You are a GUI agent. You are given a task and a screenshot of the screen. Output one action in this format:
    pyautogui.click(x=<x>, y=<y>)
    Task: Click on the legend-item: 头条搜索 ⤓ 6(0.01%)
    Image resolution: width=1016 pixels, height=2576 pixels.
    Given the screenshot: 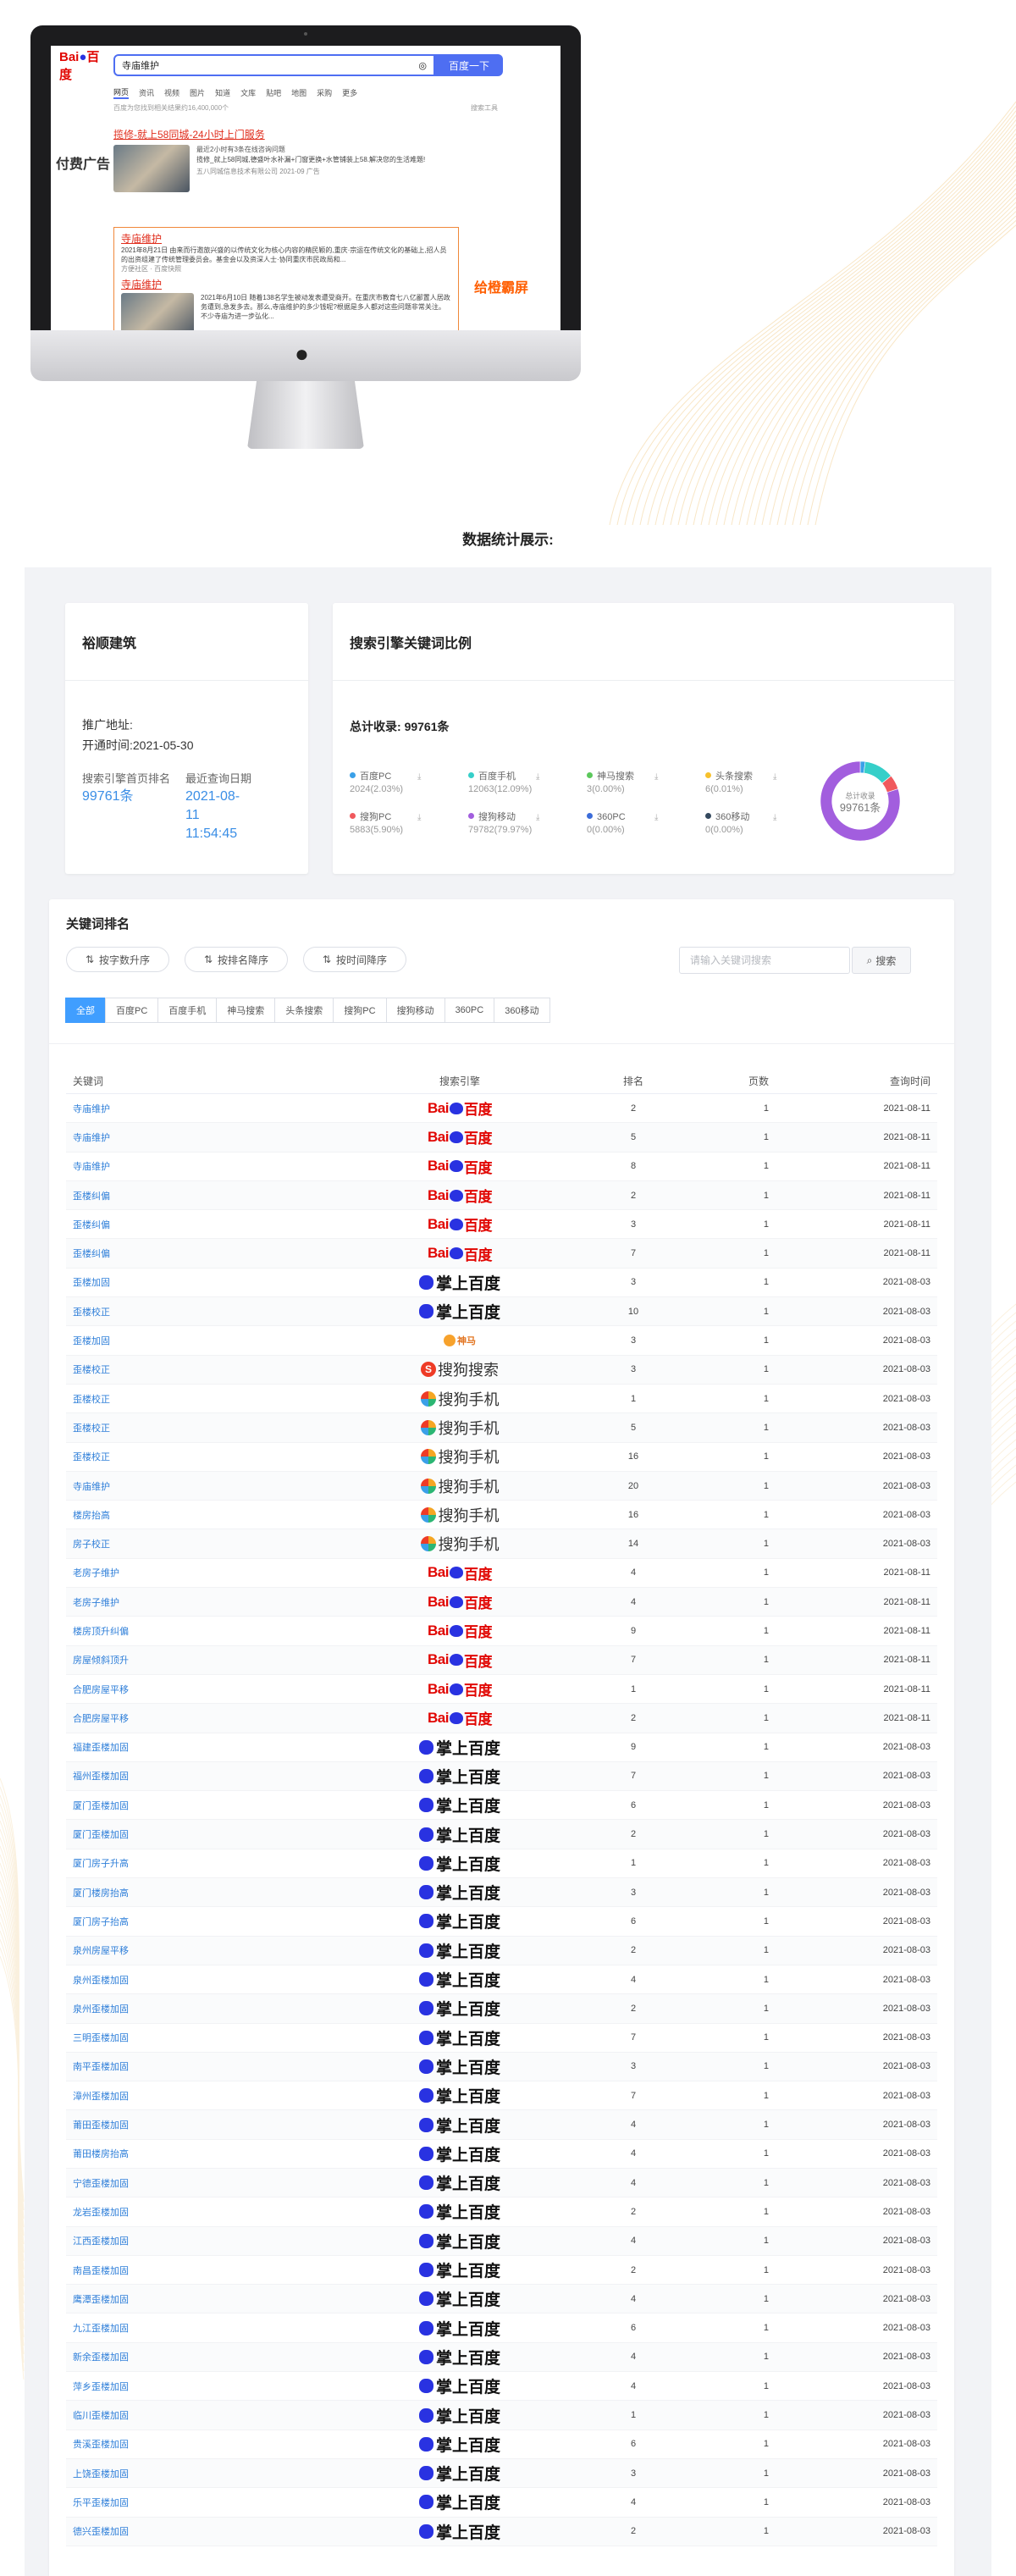 What is the action you would take?
    pyautogui.click(x=764, y=783)
    